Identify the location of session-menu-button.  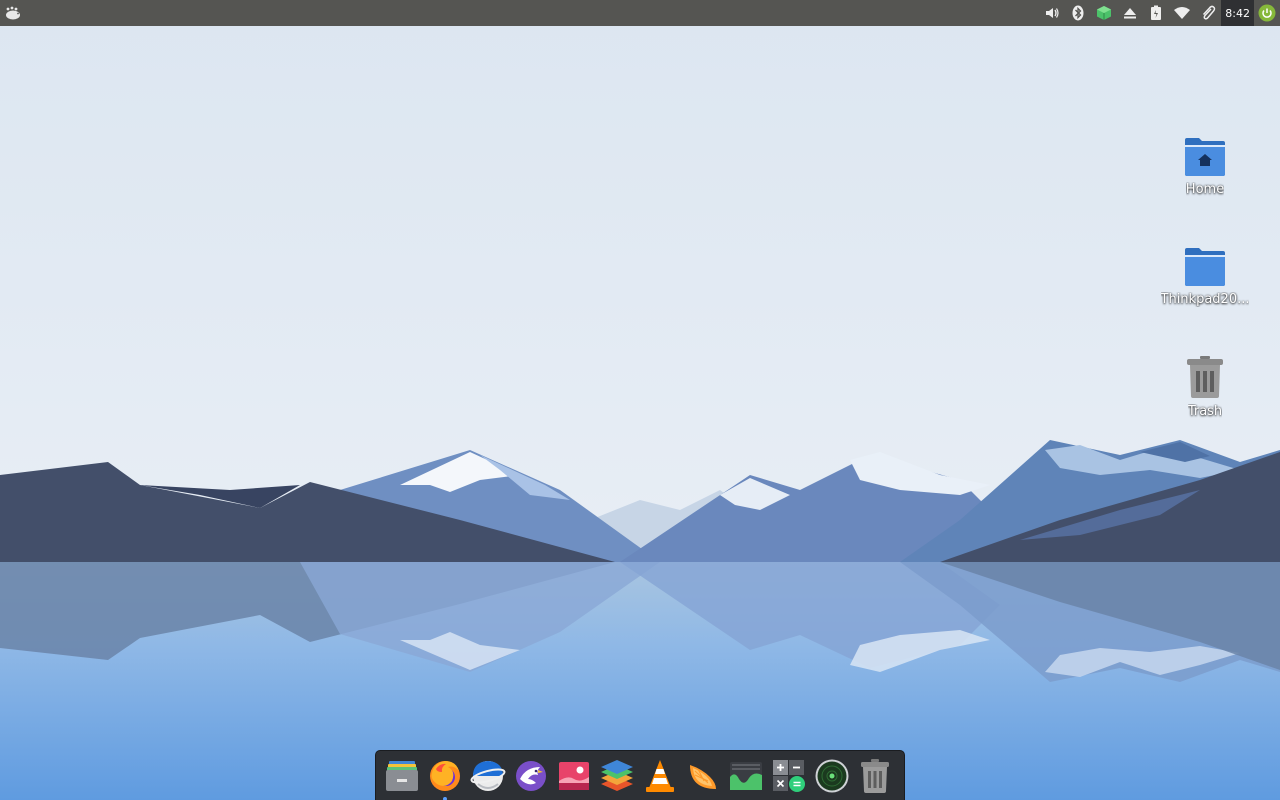
(1267, 13).